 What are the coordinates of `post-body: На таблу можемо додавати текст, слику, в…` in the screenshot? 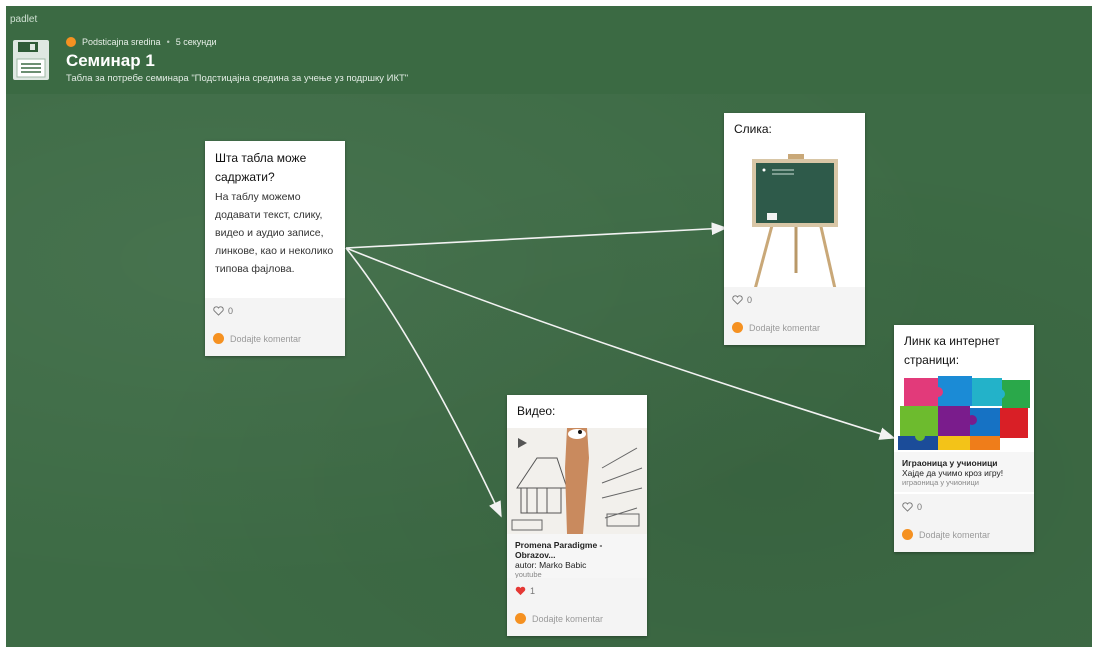 It's located at (274, 233).